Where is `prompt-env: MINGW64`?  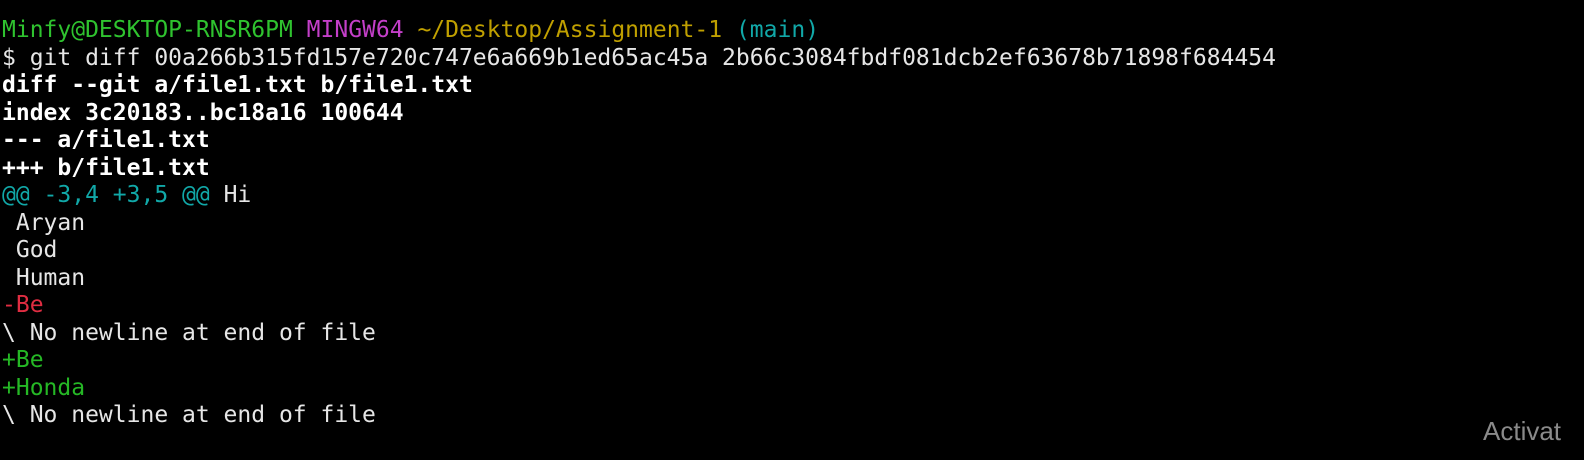
prompt-env: MINGW64 is located at coordinates (355, 30).